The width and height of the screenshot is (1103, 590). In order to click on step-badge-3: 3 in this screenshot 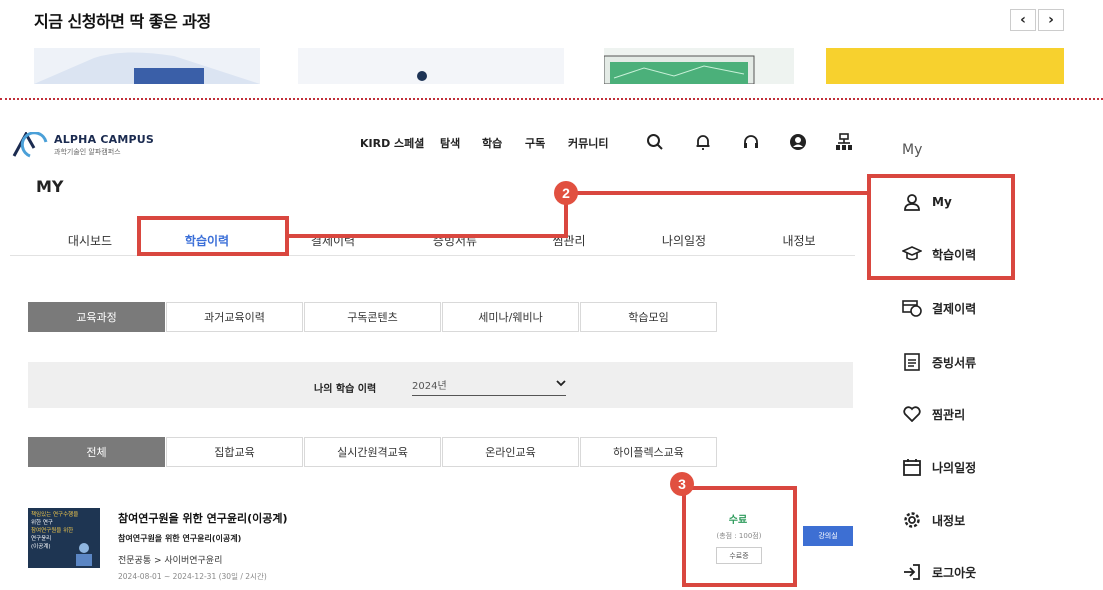, I will do `click(682, 484)`.